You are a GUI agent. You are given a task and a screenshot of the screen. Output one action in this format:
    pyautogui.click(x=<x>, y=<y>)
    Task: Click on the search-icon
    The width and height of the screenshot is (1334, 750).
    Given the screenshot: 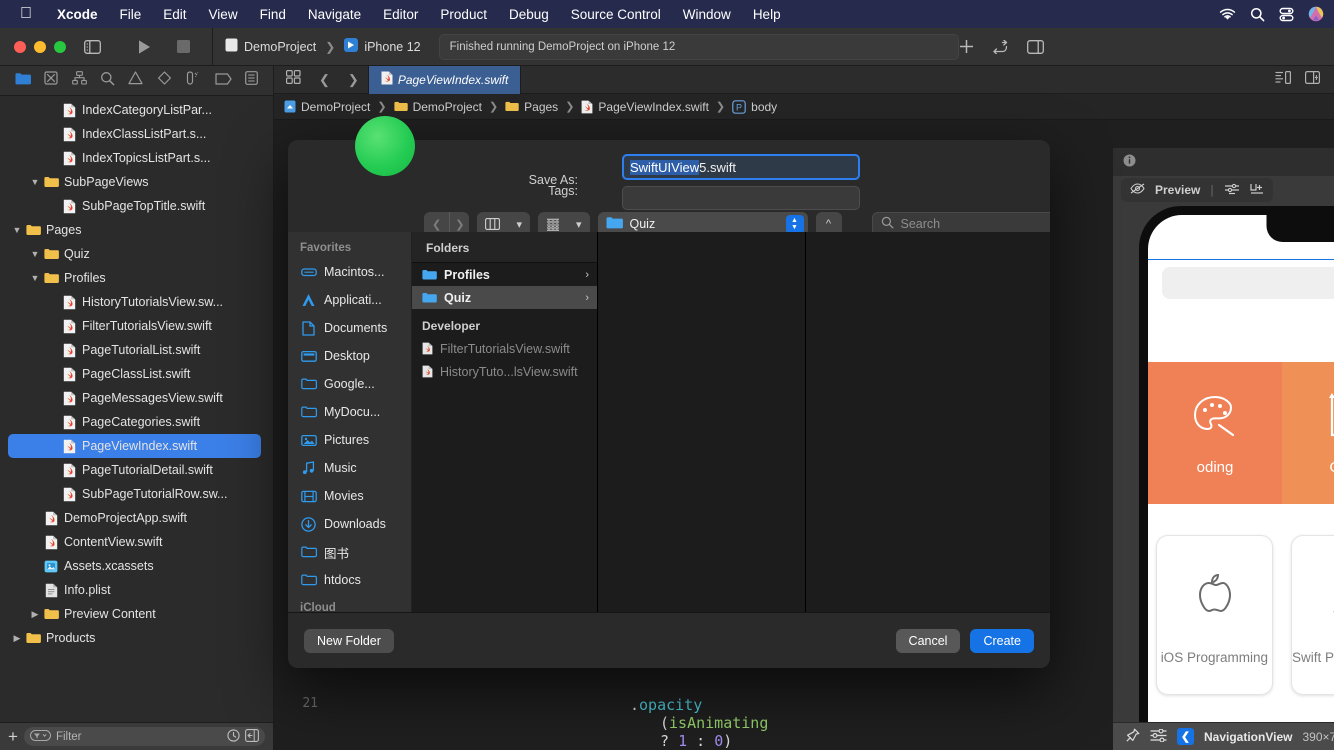 What is the action you would take?
    pyautogui.click(x=107, y=81)
    